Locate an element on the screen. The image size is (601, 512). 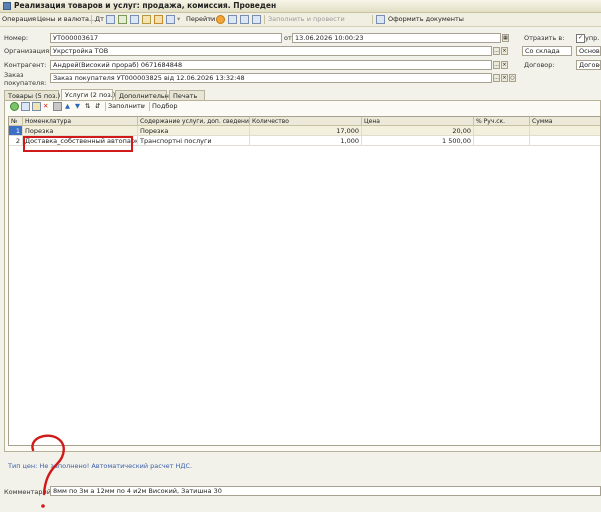
add-icon is located at coordinates (14, 106).